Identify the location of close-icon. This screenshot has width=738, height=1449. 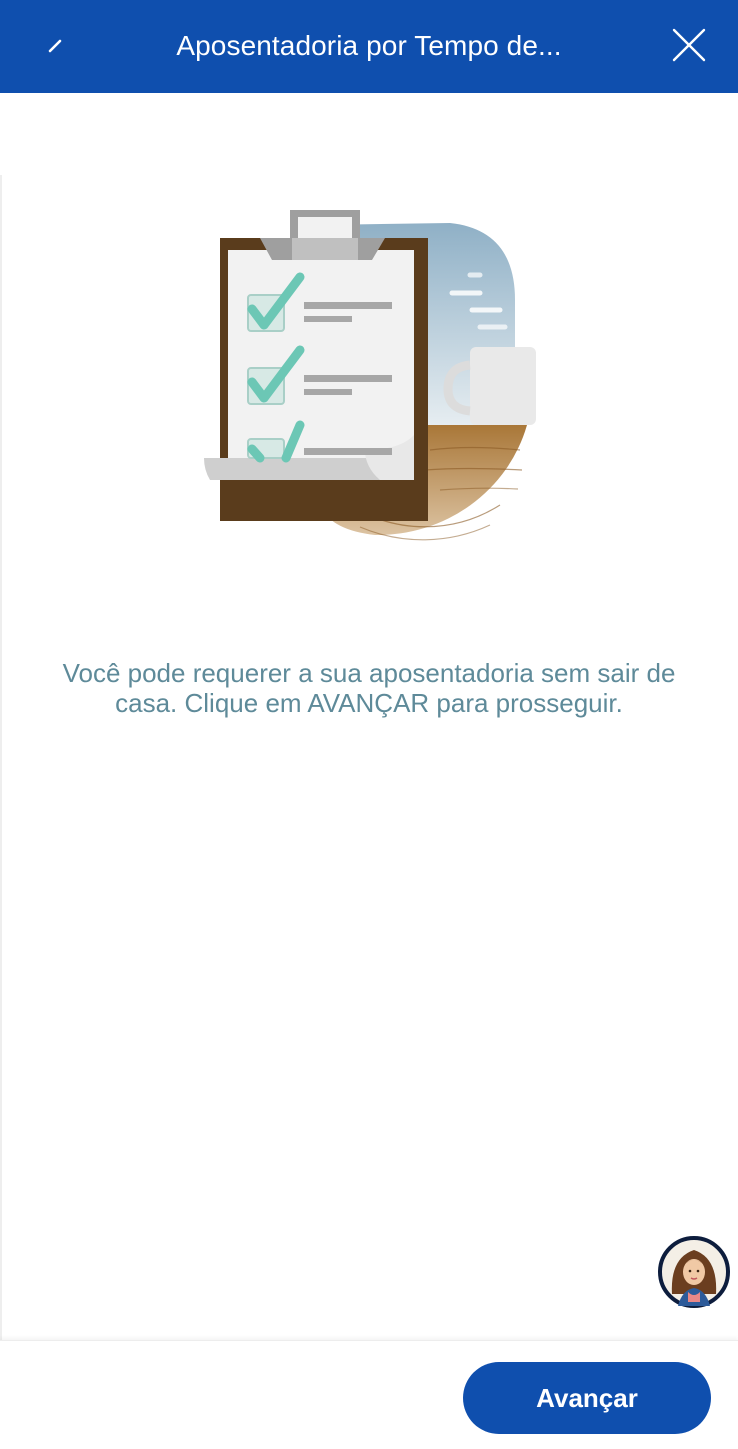
(689, 45).